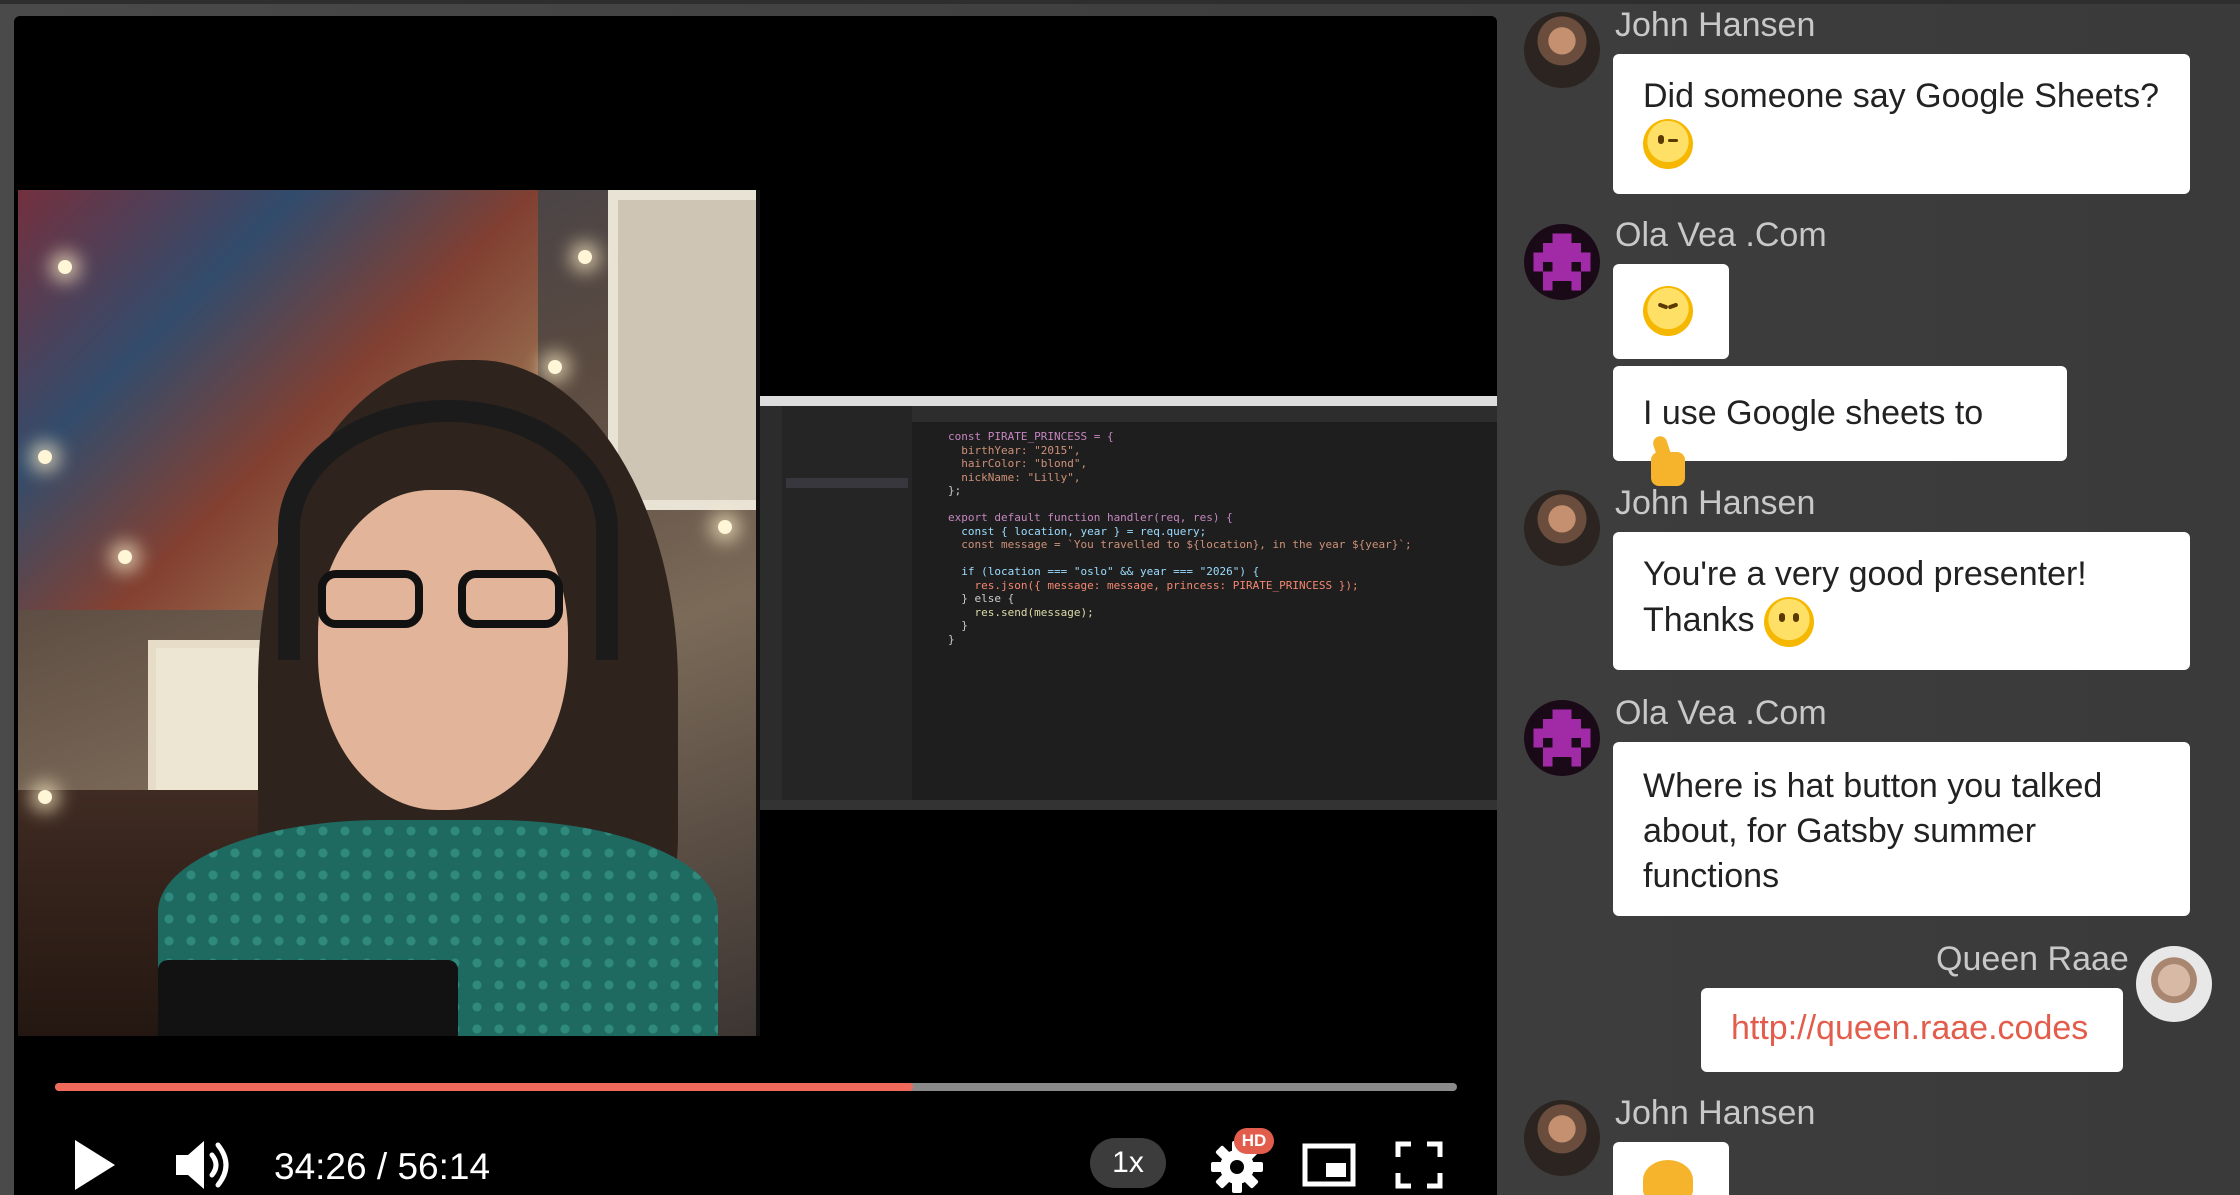 This screenshot has height=1195, width=2240. I want to click on duration: 56:14, so click(444, 1166).